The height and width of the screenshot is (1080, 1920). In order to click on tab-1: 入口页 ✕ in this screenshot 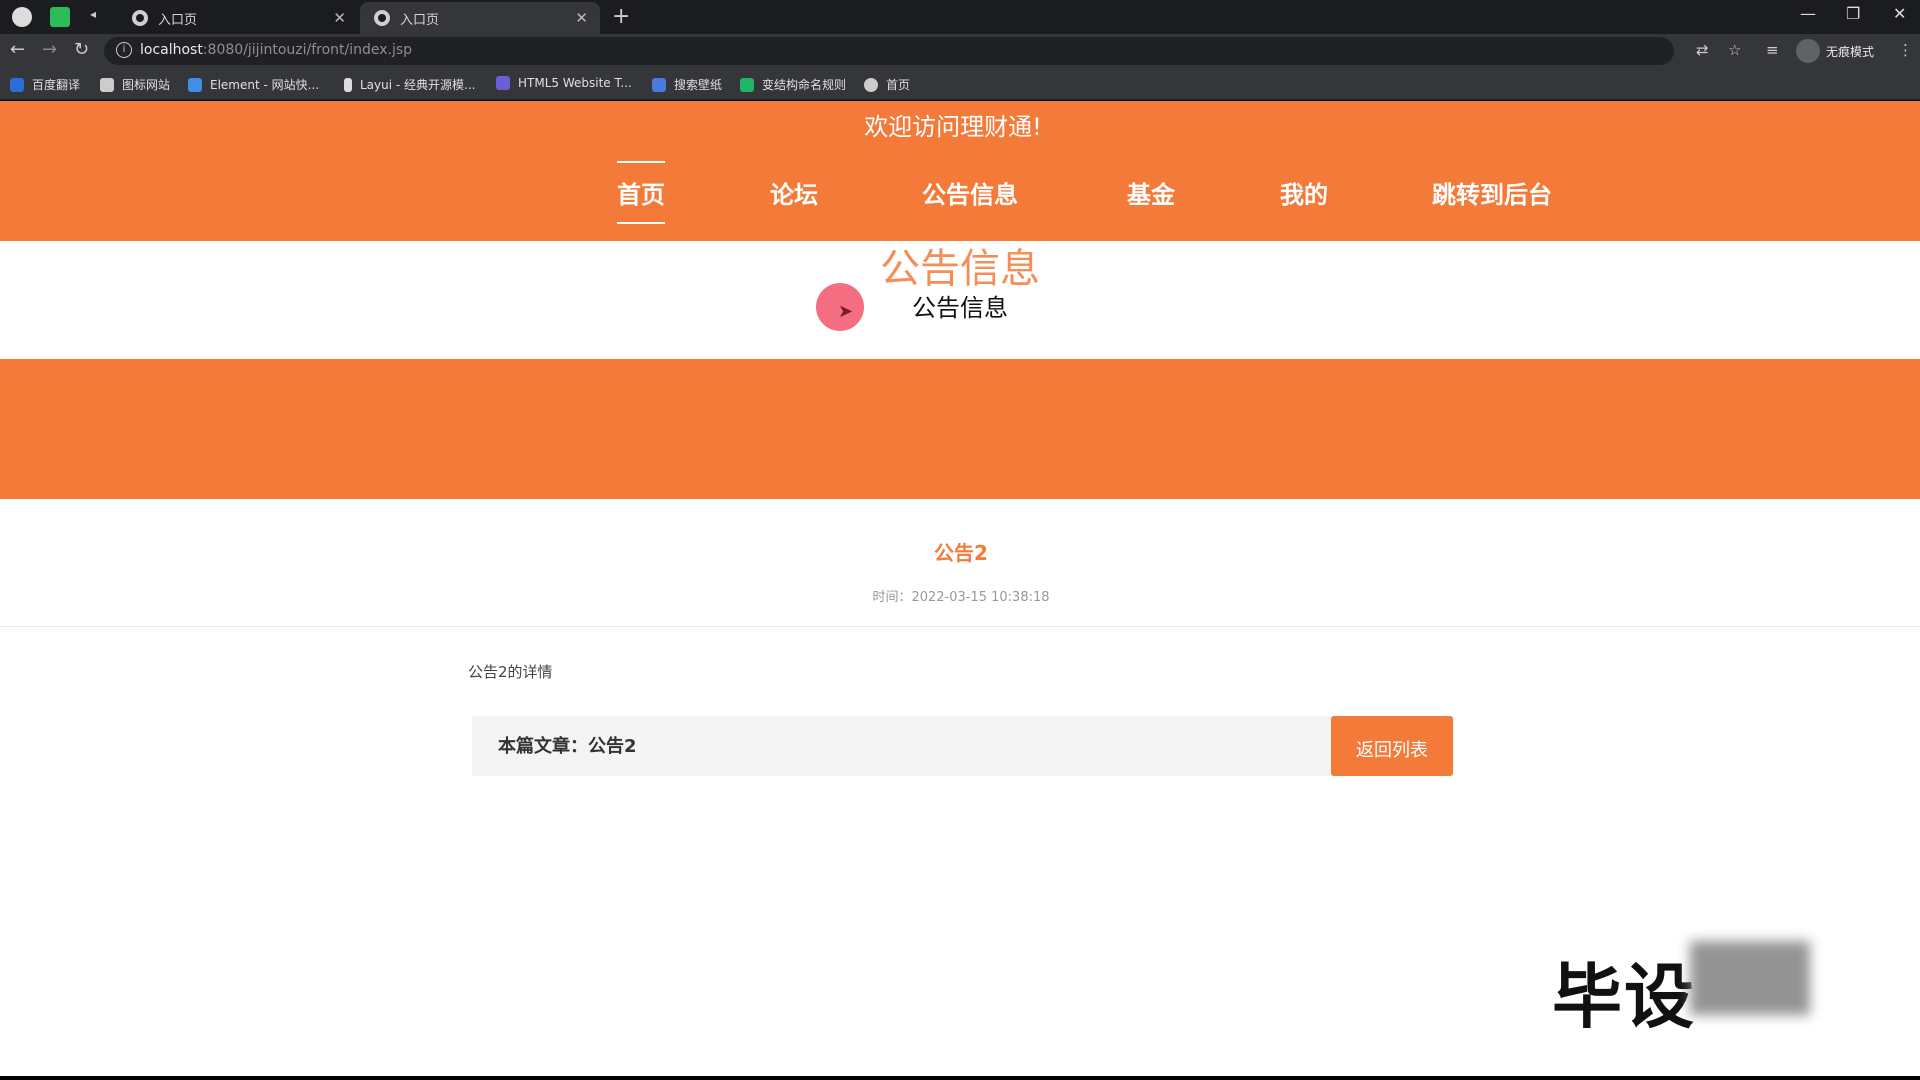, I will do `click(238, 18)`.